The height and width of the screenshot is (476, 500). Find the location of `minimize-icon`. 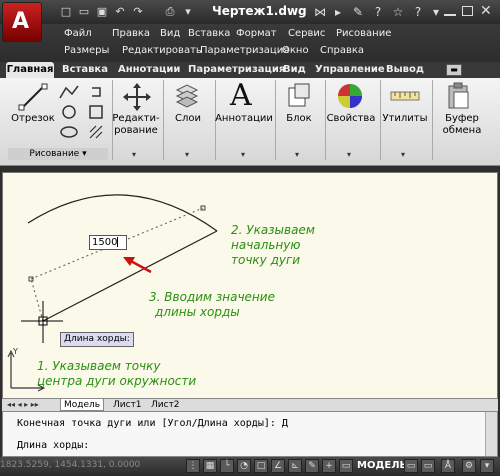

minimize-icon is located at coordinates (450, 11).